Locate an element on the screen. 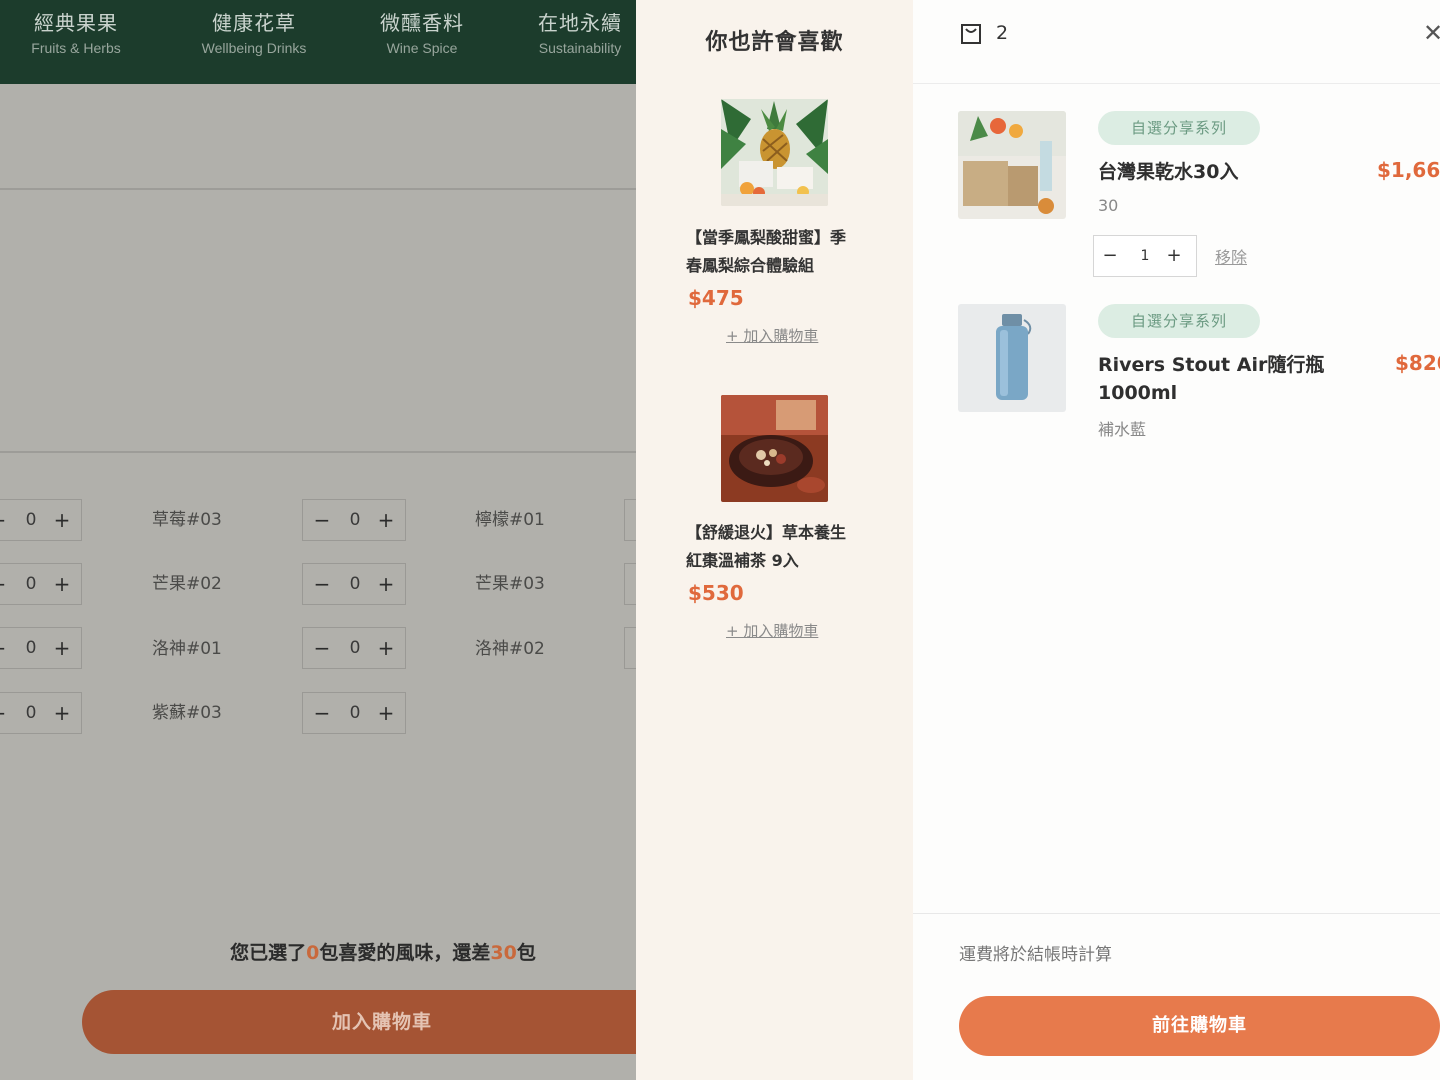  cart-quantity-stepper: − 1 + is located at coordinates (1145, 256).